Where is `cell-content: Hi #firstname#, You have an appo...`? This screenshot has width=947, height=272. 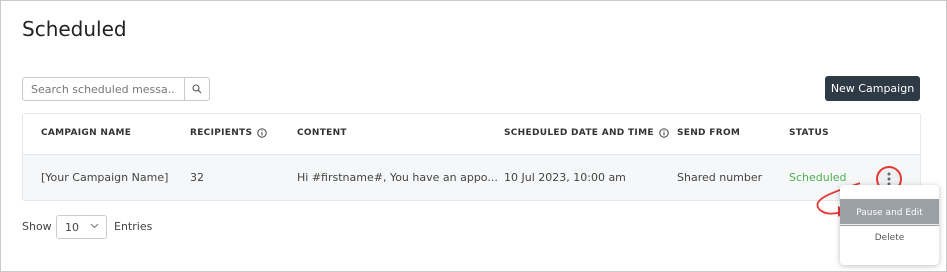 cell-content: Hi #firstname#, You have an appo... is located at coordinates (397, 177).